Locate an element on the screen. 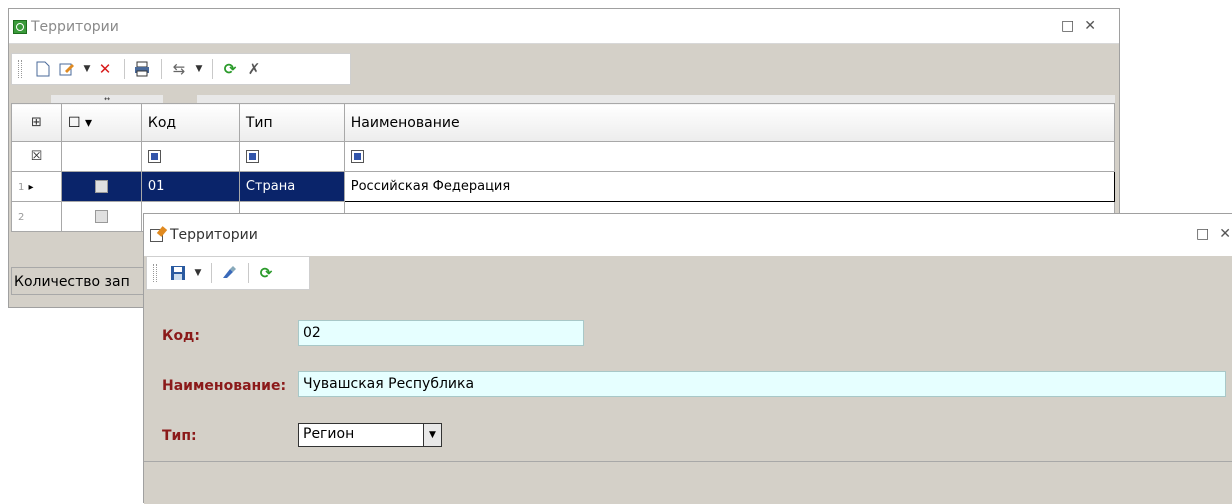 This screenshot has height=504, width=1232. cell-code: 01 is located at coordinates (190, 186).